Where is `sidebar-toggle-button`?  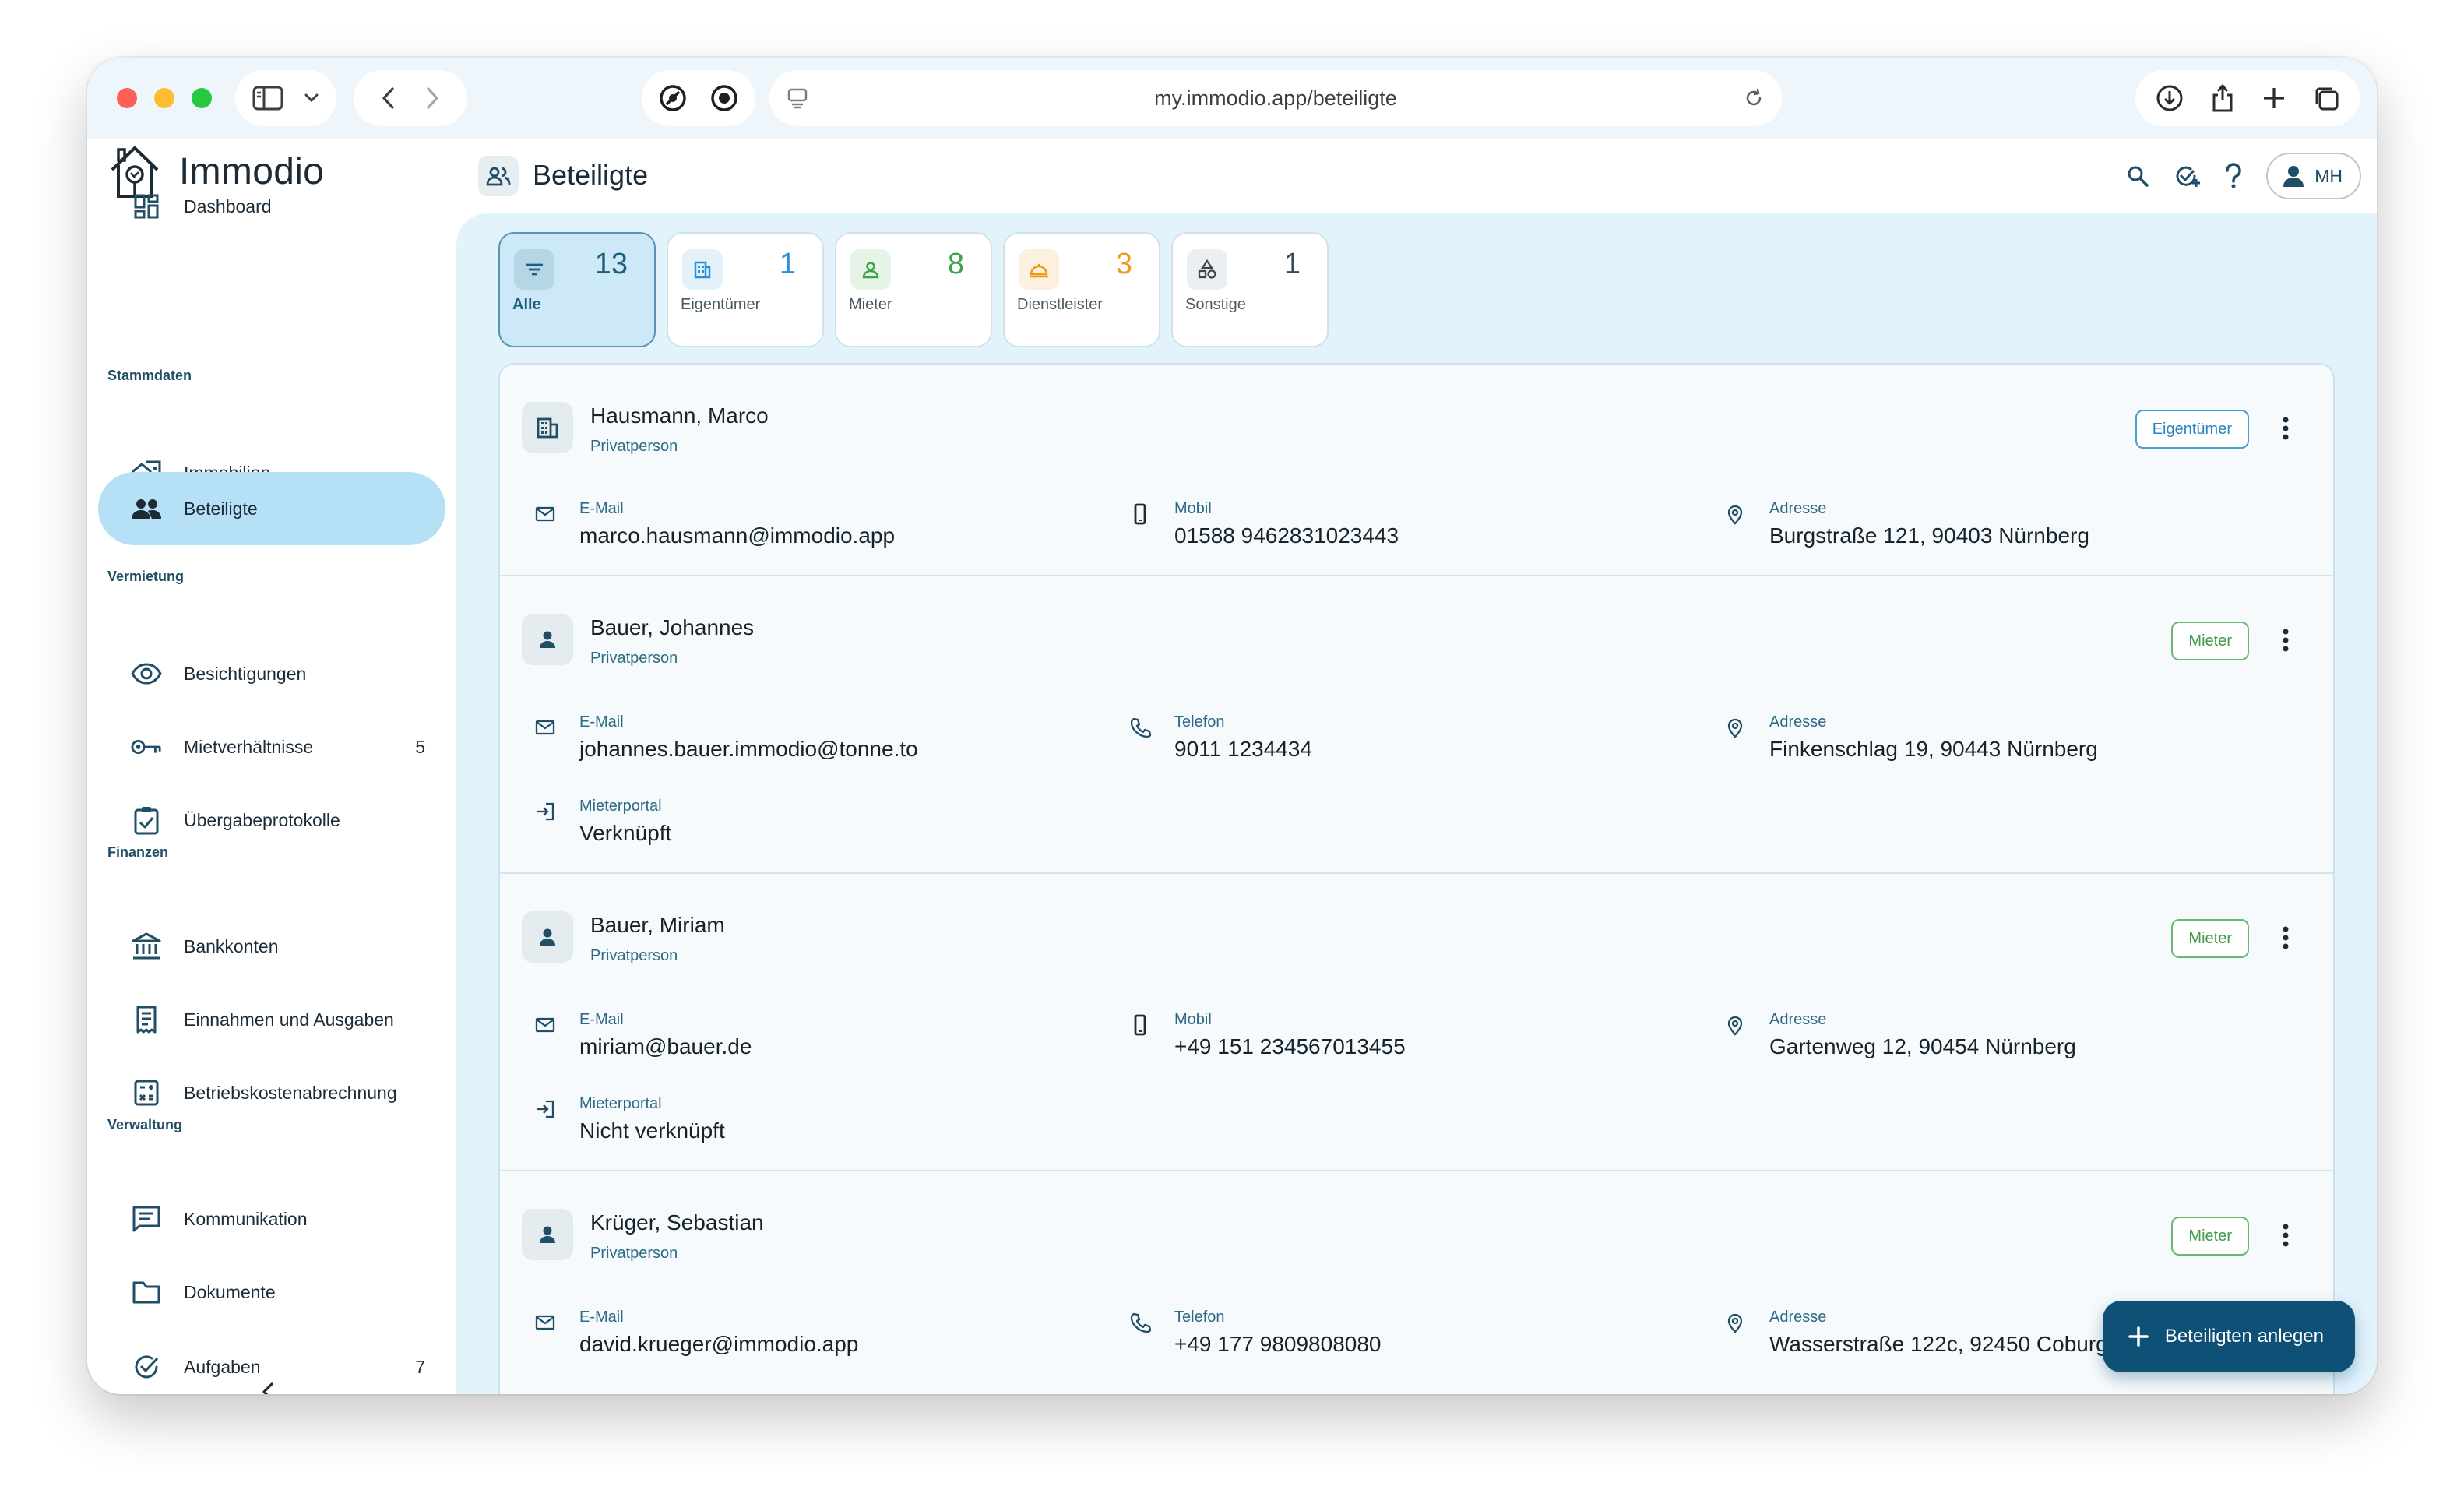
sidebar-toggle-button is located at coordinates (285, 98).